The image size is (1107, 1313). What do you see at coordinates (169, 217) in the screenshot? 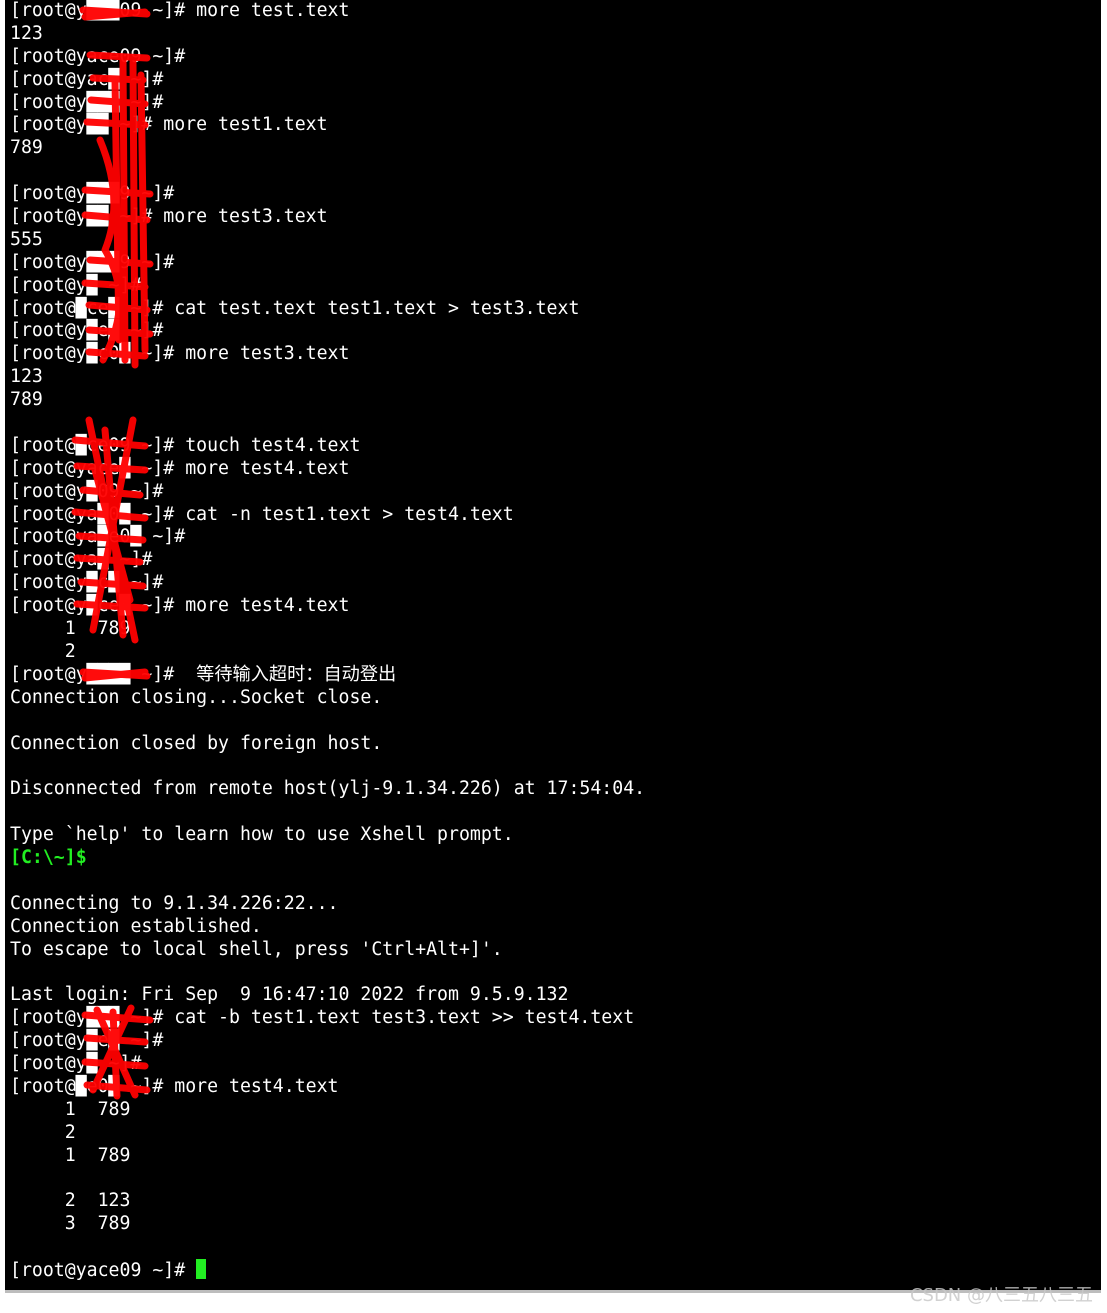
I see `terminal-line: [root@y██ ~]# more test3.text` at bounding box center [169, 217].